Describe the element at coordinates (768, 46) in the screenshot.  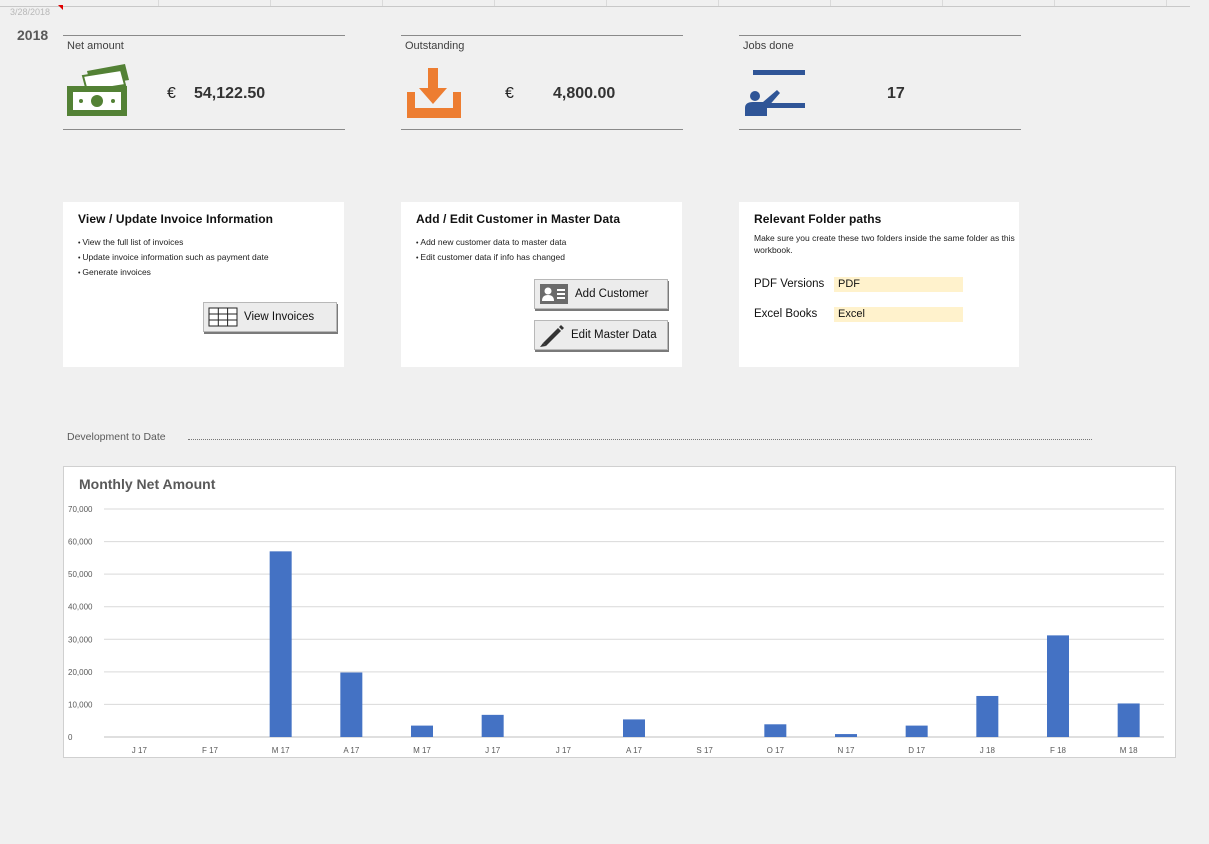
I see `kpi-label: Jobs done` at that location.